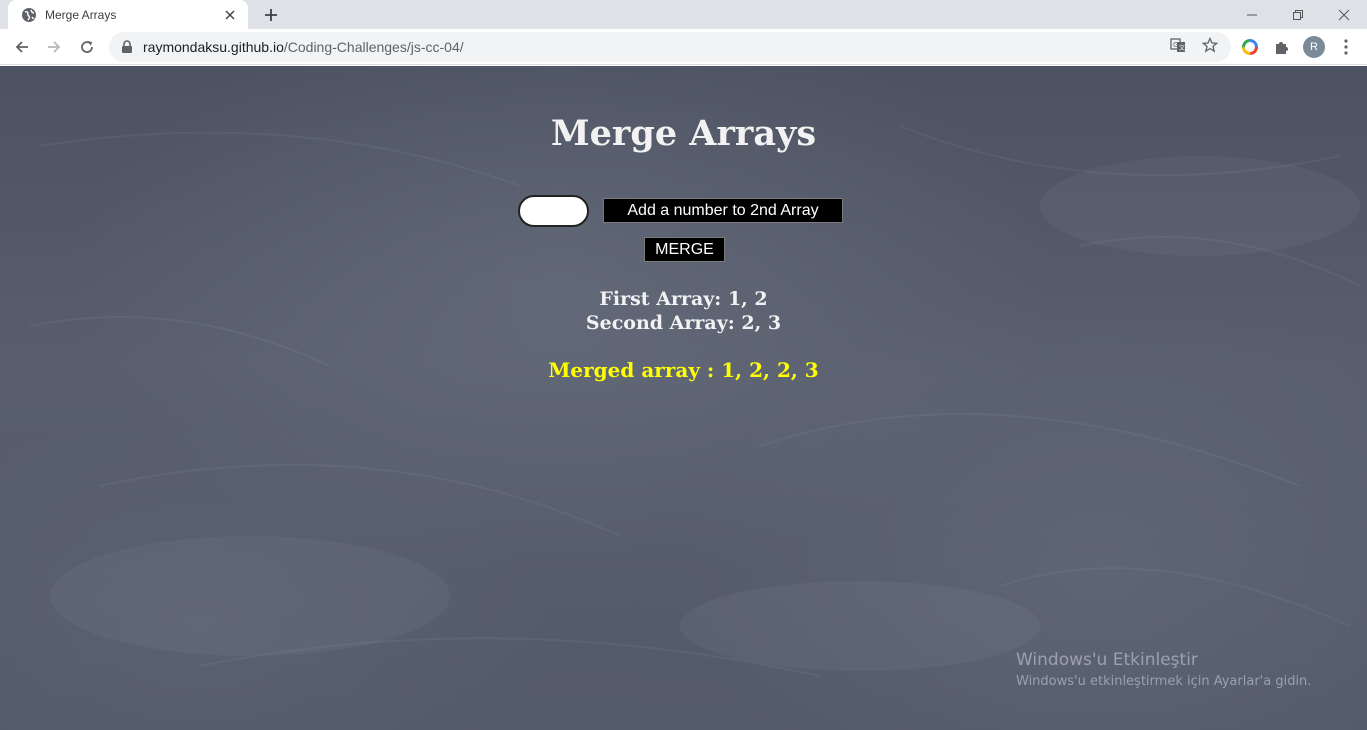  Describe the element at coordinates (1314, 47) in the screenshot. I see `profile-avatar: R` at that location.